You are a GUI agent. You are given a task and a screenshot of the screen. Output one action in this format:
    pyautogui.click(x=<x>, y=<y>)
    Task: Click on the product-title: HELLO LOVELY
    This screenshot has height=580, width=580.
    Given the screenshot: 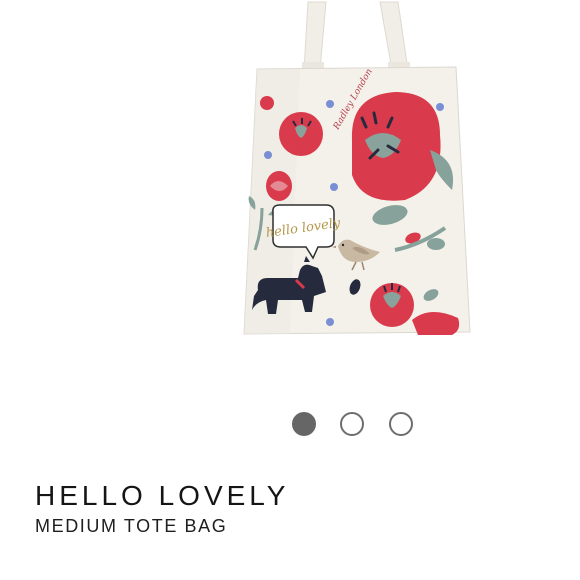 What is the action you would take?
    pyautogui.click(x=162, y=495)
    